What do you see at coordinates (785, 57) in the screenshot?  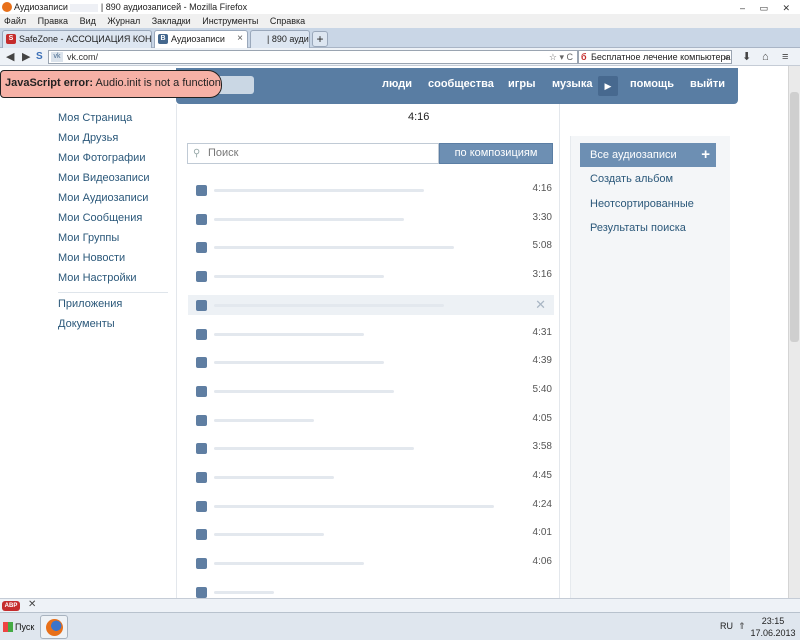 I see `menu-icon: ≡` at bounding box center [785, 57].